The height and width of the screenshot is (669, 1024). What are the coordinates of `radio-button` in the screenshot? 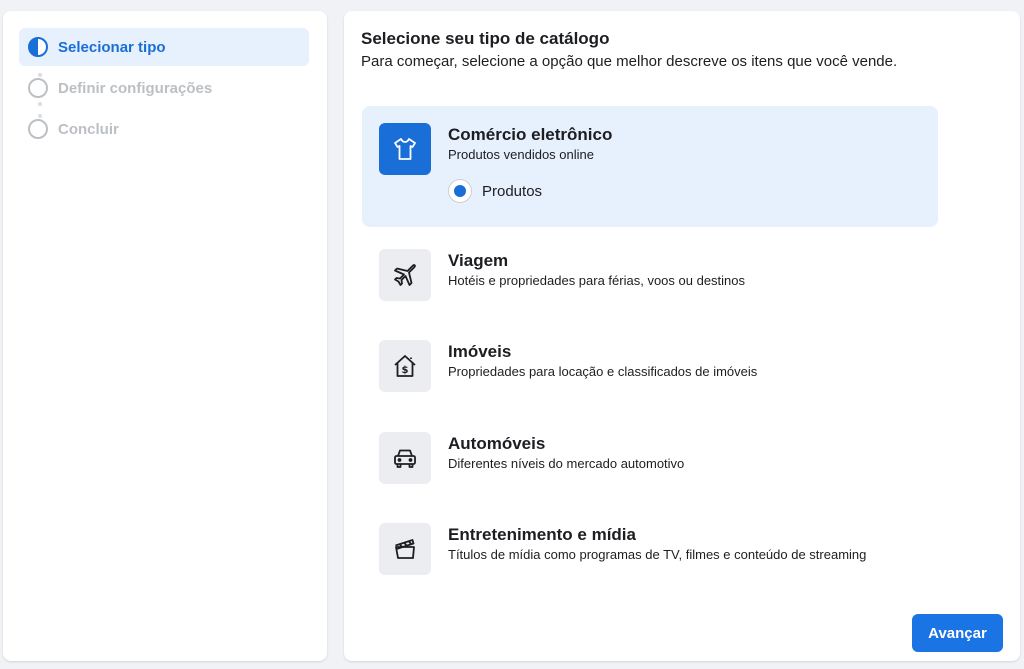 It's located at (460, 191).